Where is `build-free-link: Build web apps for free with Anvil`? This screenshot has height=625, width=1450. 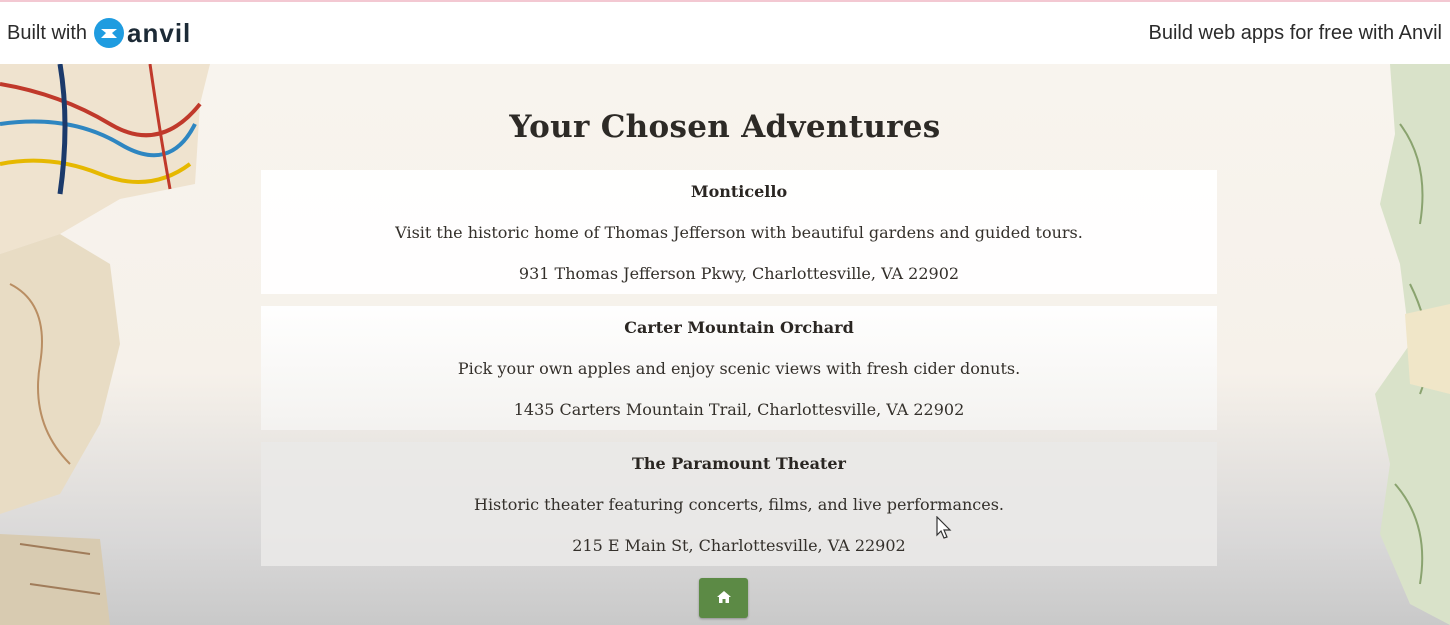
build-free-link: Build web apps for free with Anvil is located at coordinates (1296, 33).